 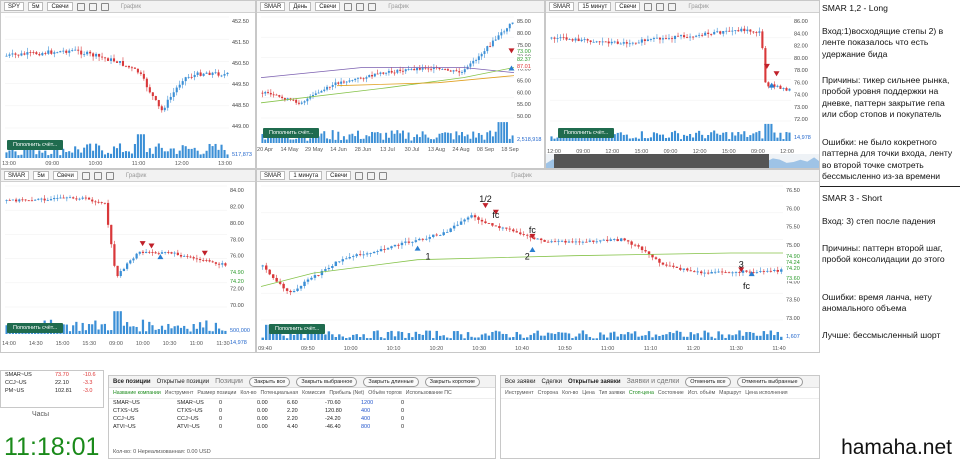 I want to click on timeframe-field: День, so click(x=300, y=6).